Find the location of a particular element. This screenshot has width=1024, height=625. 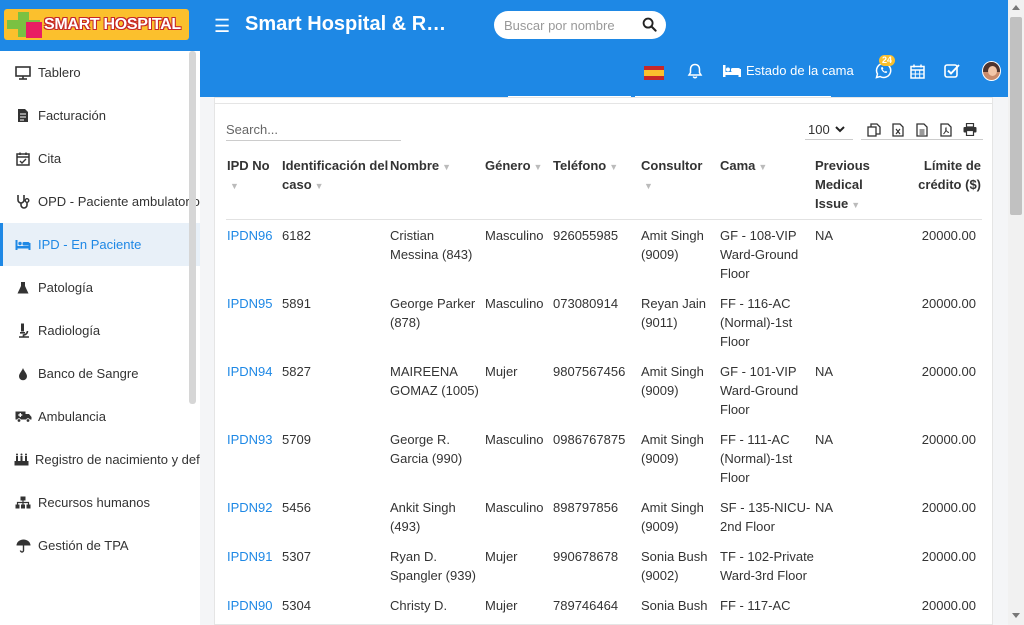

col-consultant: Consultor ▼ is located at coordinates (679, 187).